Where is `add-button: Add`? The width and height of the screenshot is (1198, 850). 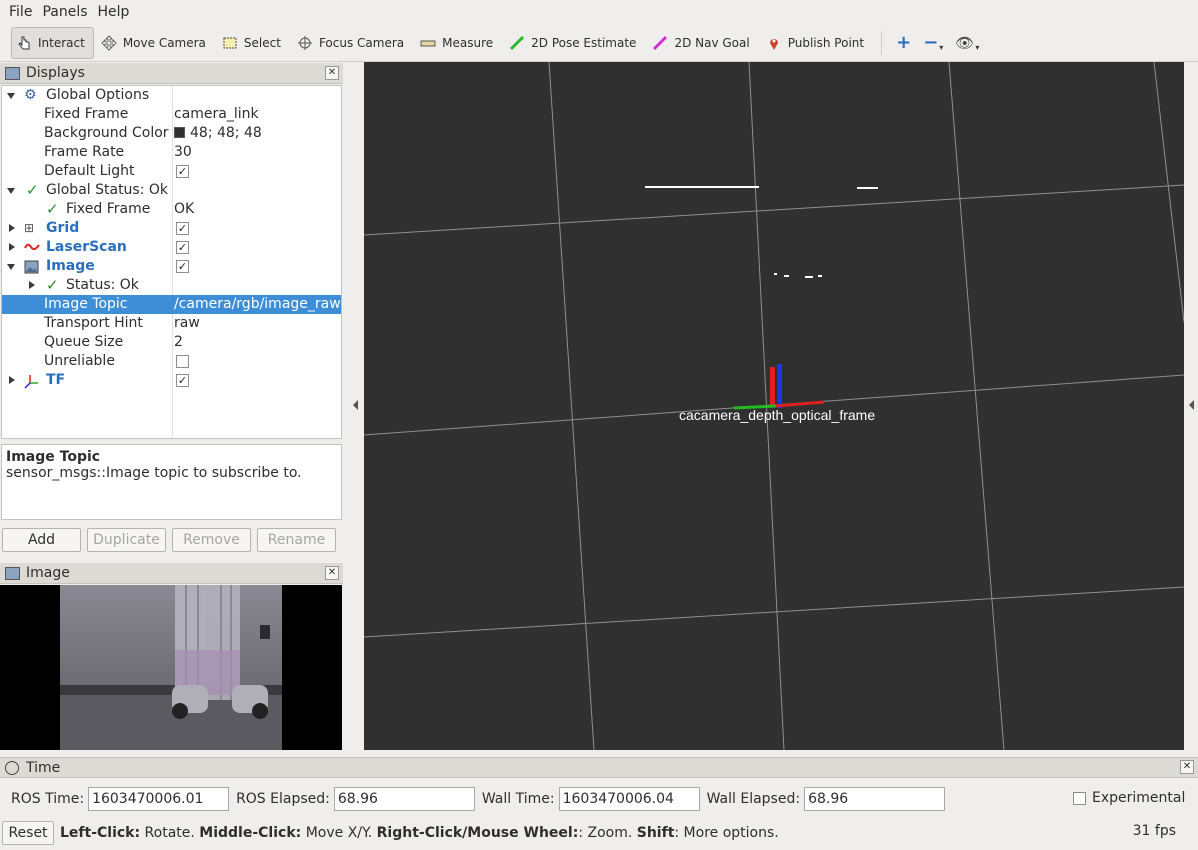
add-button: Add is located at coordinates (41, 540).